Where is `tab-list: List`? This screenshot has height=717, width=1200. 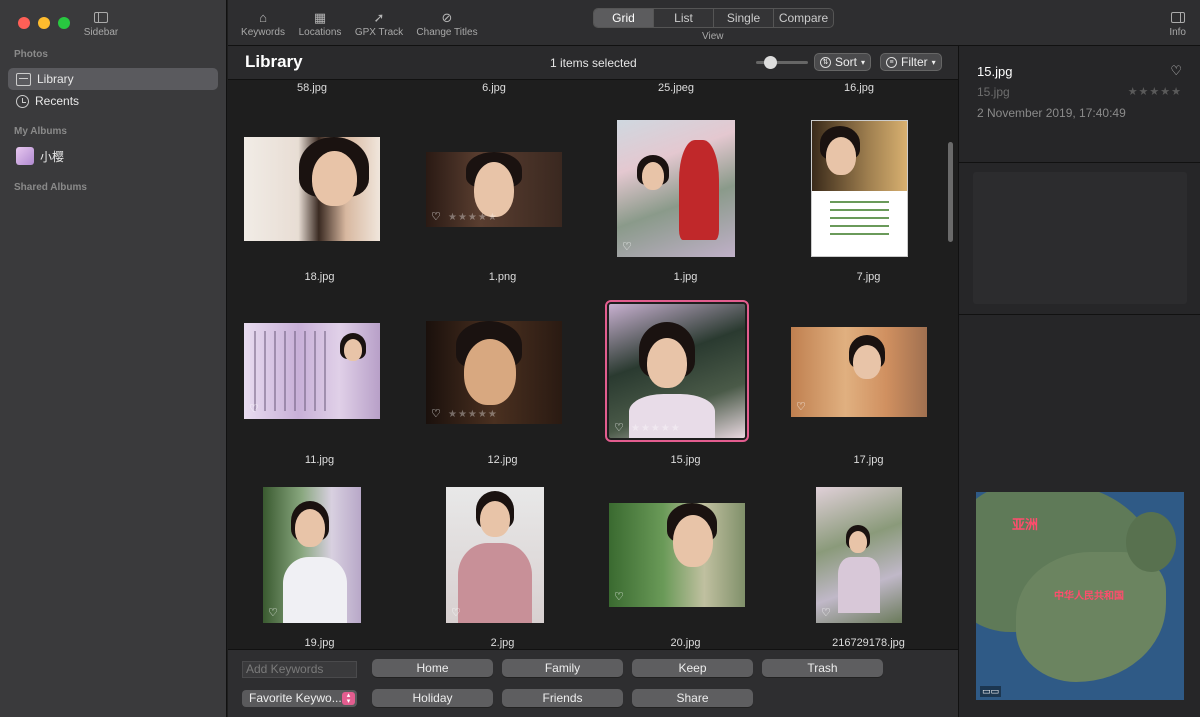 tab-list: List is located at coordinates (684, 18).